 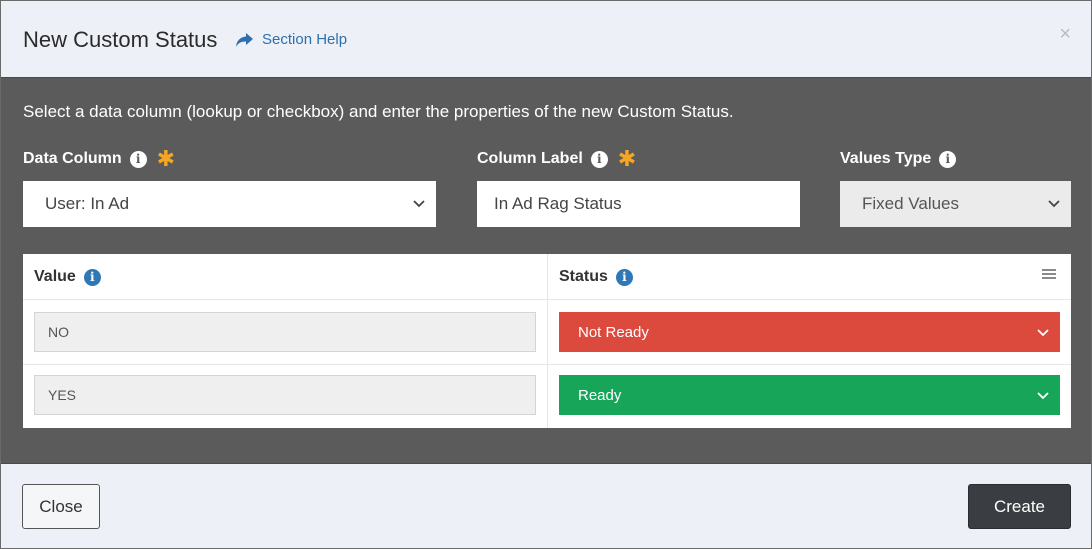 What do you see at coordinates (613, 332) in the screenshot?
I see `status-text: Not Ready` at bounding box center [613, 332].